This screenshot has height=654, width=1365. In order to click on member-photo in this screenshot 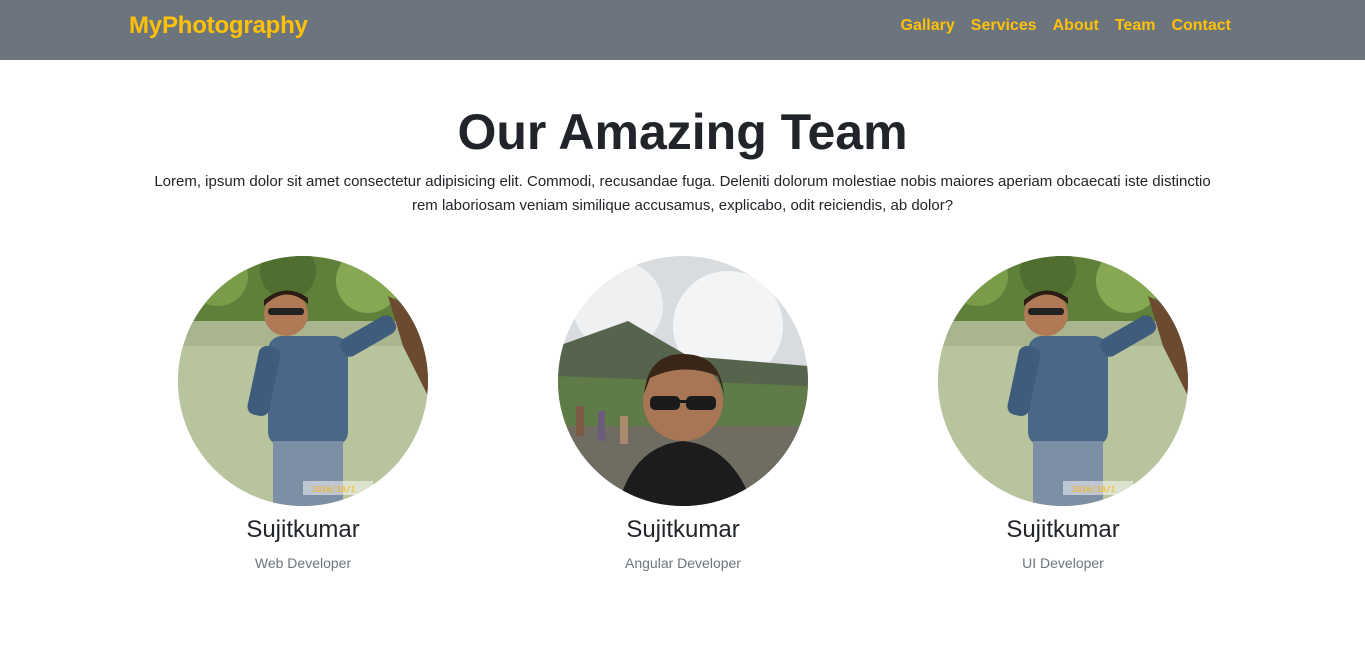, I will do `click(683, 381)`.